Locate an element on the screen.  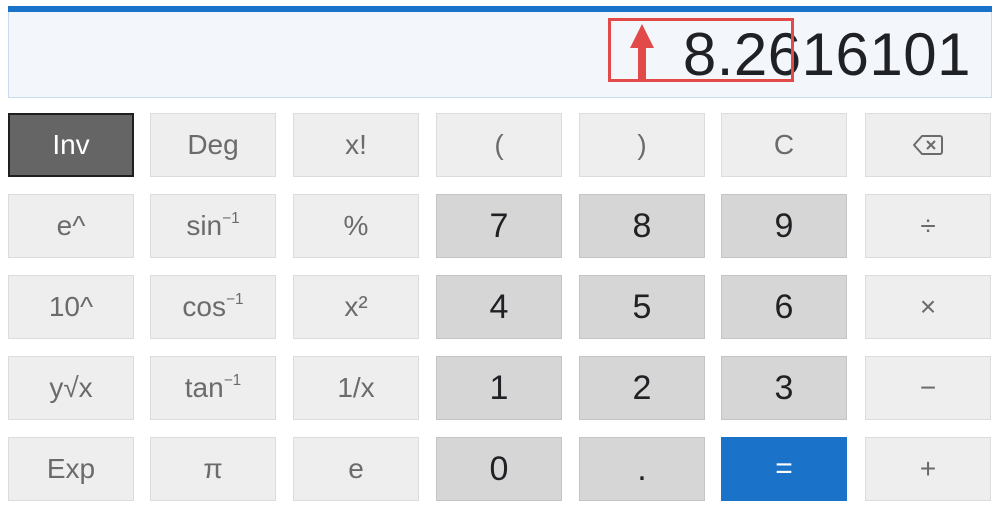
open-paren-button: ( is located at coordinates (499, 145).